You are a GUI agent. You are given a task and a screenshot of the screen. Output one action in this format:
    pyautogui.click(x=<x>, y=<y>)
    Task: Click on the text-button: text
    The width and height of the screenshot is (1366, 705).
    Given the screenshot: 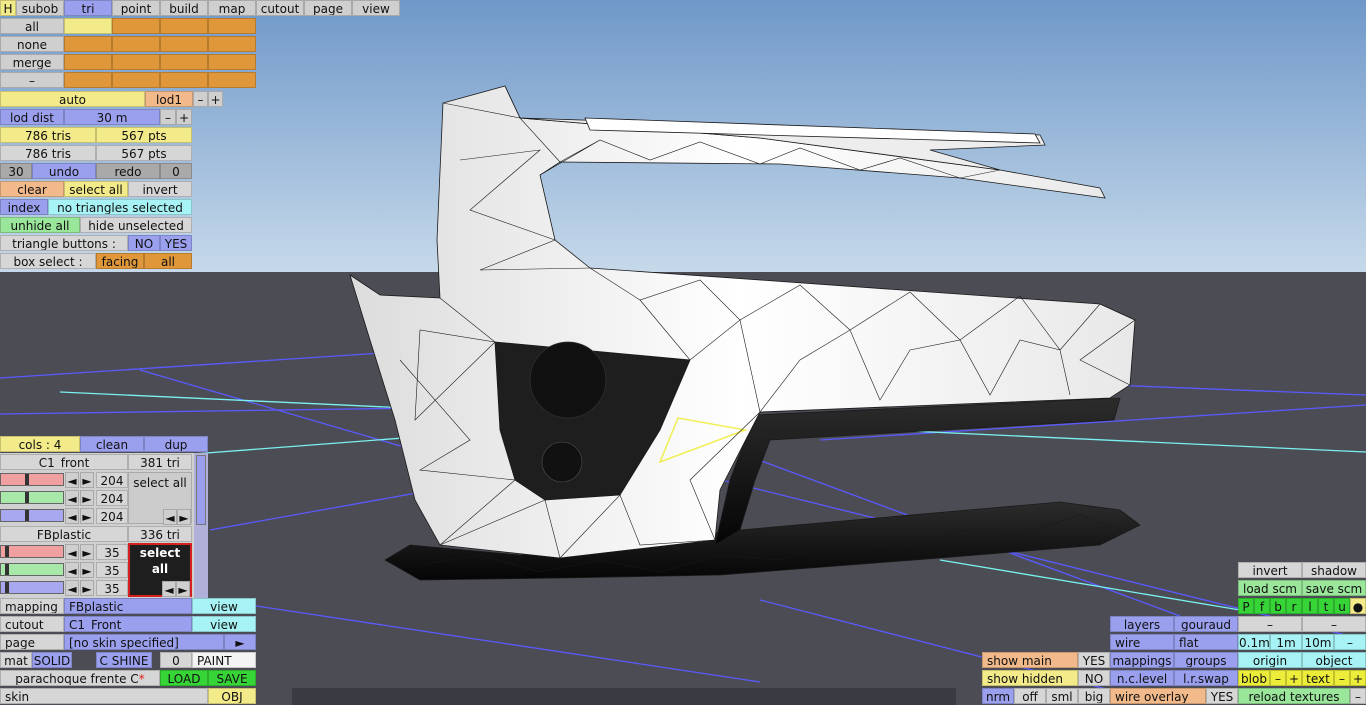 What is the action you would take?
    pyautogui.click(x=1318, y=678)
    